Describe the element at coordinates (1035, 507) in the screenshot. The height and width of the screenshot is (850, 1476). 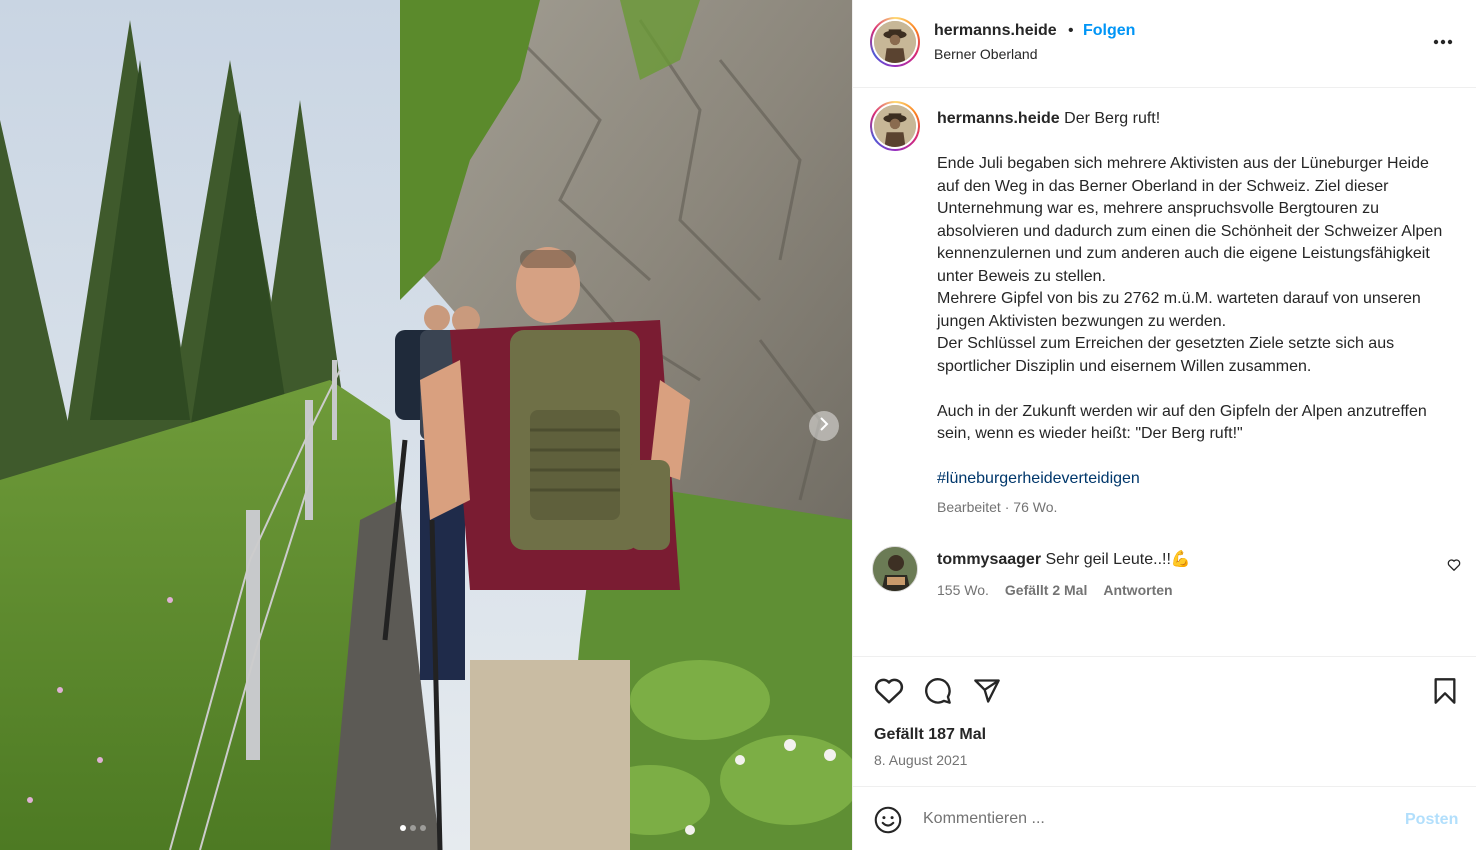
I see `caption-age: 76 Wo.` at that location.